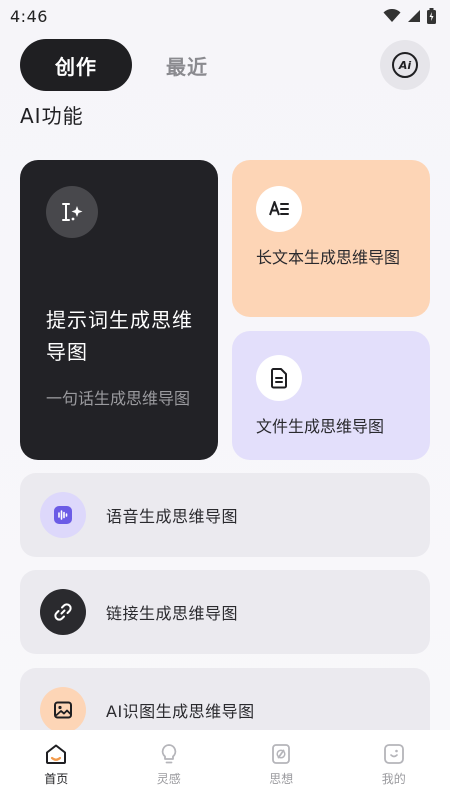 This screenshot has width=450, height=800. Describe the element at coordinates (72, 212) in the screenshot. I see `text-sparkle-icon` at that location.